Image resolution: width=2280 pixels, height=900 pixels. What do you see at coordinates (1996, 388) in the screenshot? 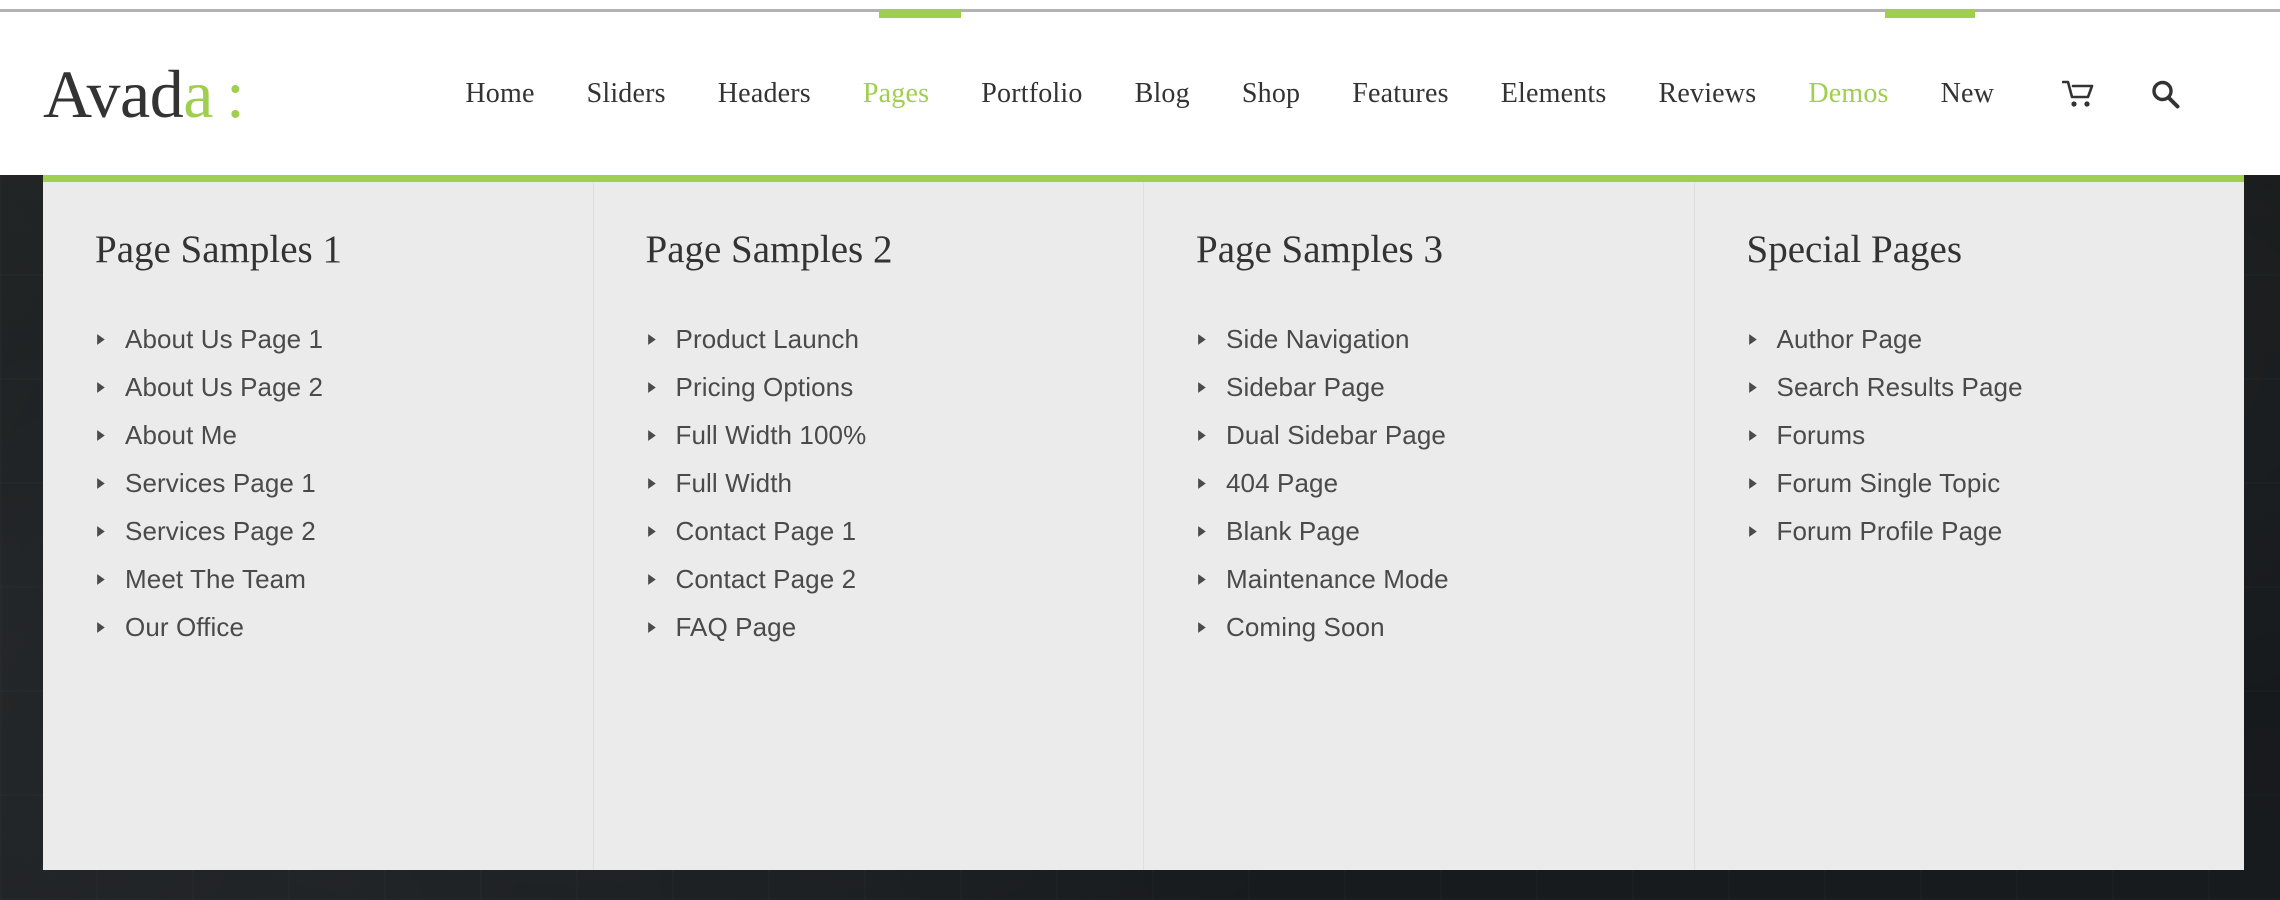
I see `mega-menu-link: Search Results Page` at bounding box center [1996, 388].